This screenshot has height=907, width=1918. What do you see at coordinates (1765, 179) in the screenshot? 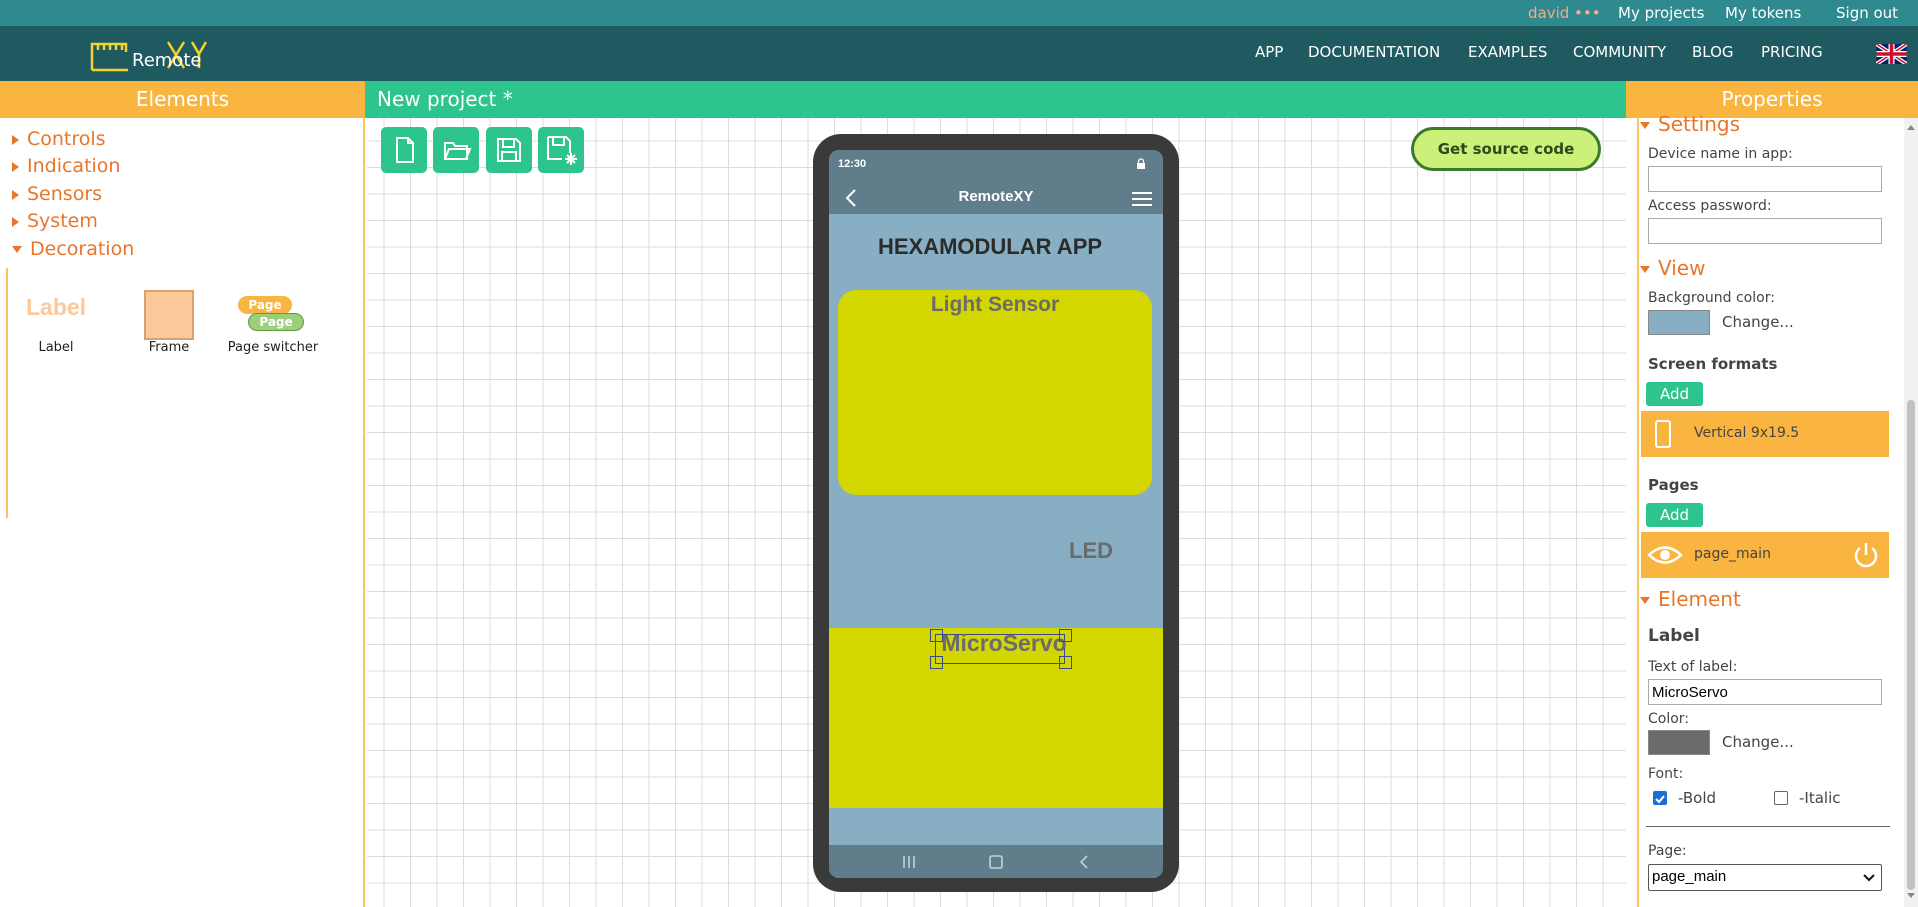
I see `device-name-input` at bounding box center [1765, 179].